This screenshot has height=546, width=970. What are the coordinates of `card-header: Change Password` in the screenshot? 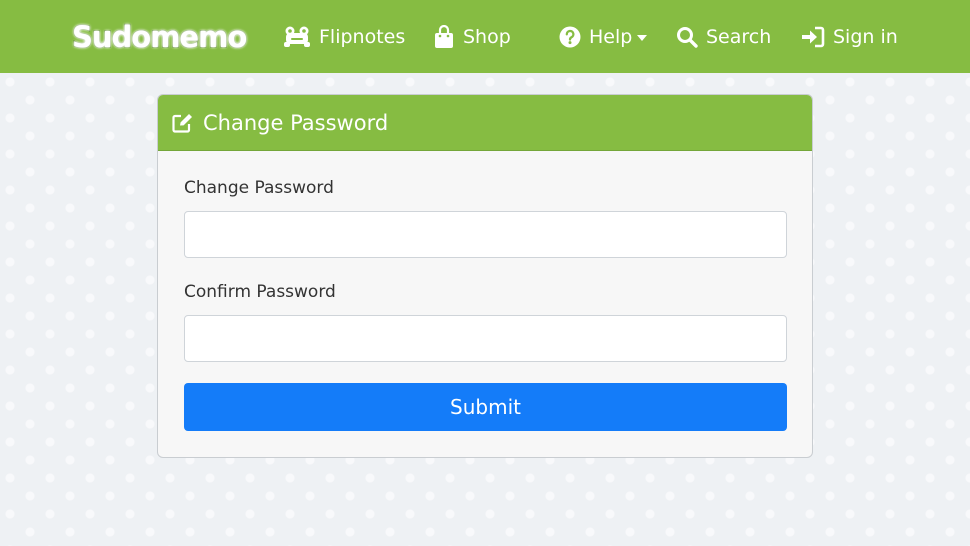 It's located at (485, 123).